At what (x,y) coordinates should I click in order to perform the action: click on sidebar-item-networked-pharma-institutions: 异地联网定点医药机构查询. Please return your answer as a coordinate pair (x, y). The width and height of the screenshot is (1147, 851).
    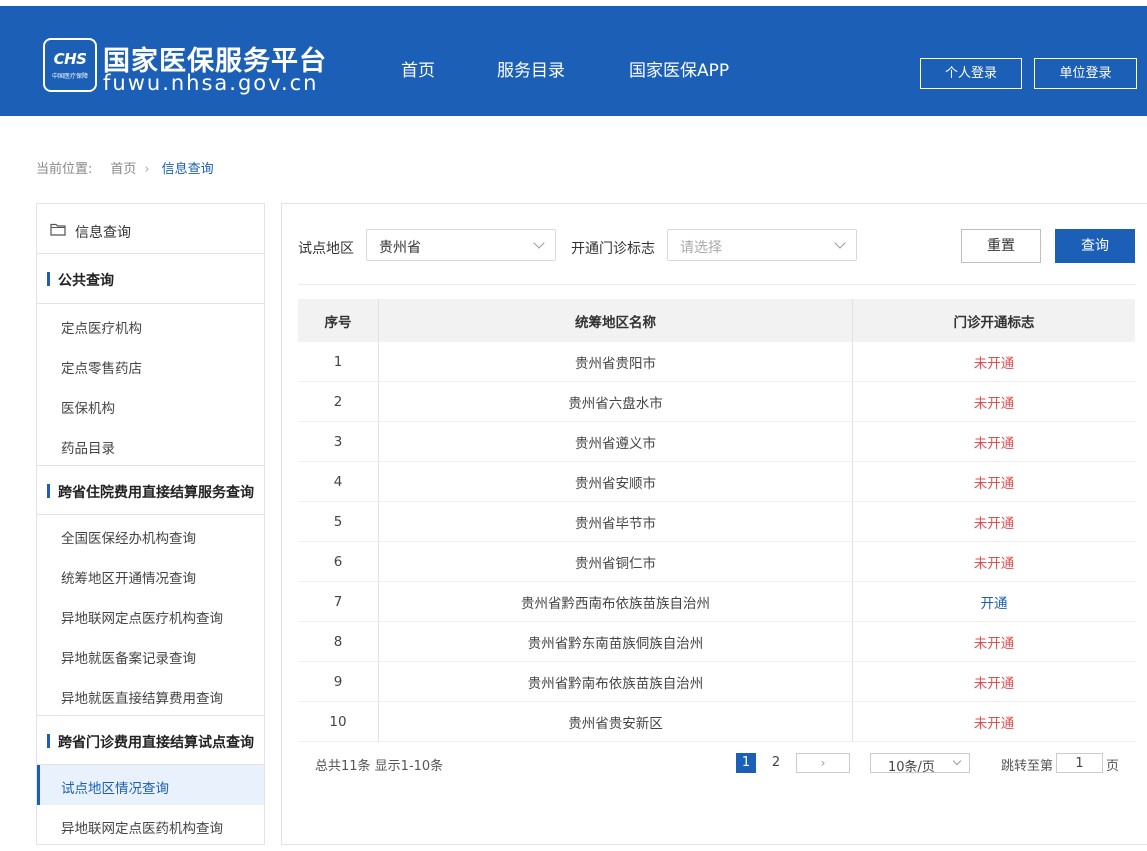
    Looking at the image, I should click on (150, 825).